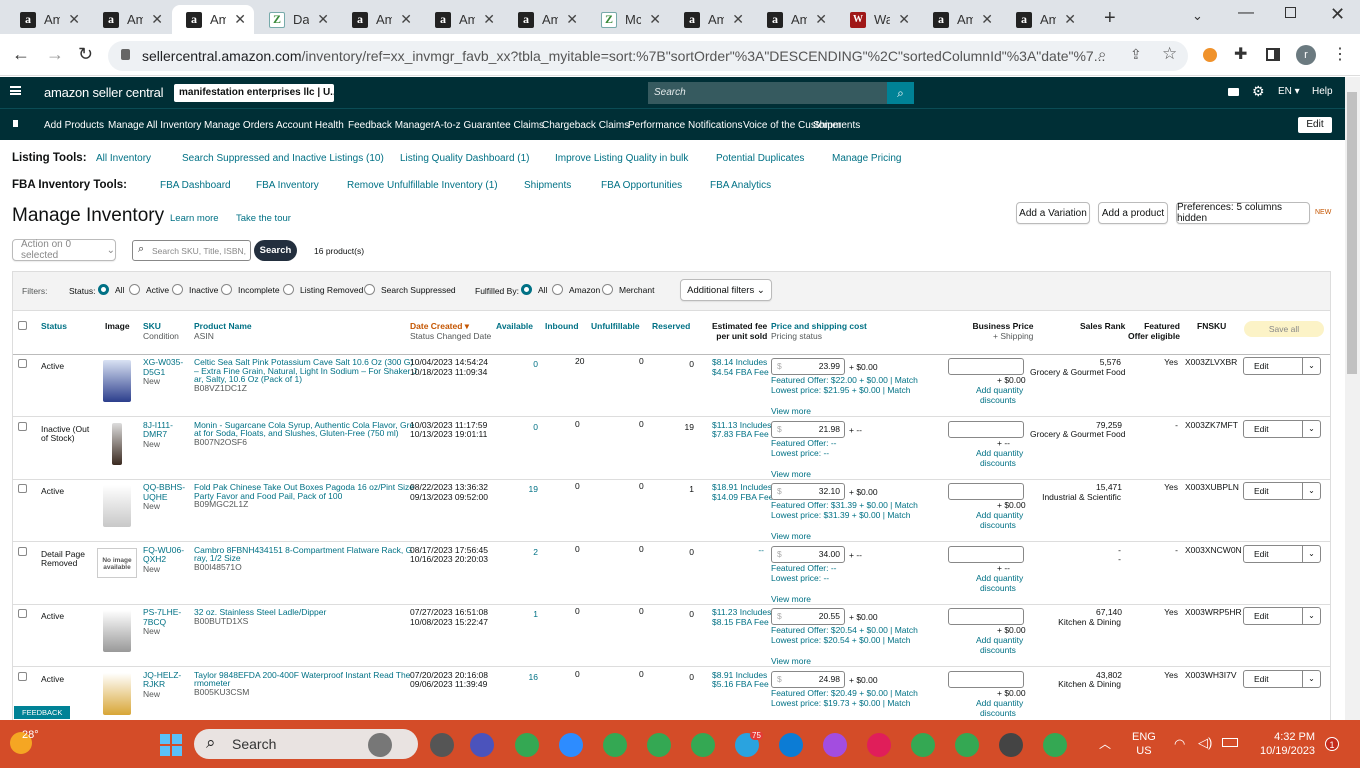  I want to click on bookmark-star-icon: ☆, so click(1169, 54).